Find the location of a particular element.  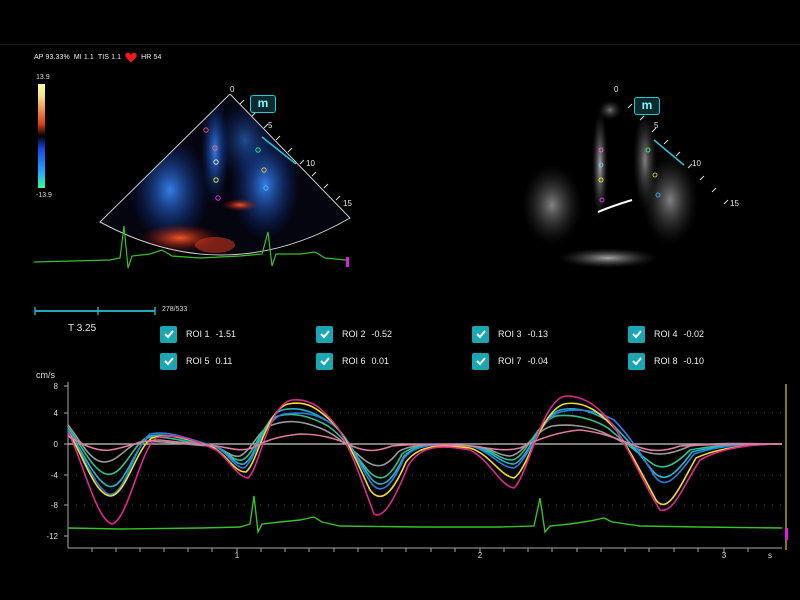

hr-readout: HR 54 is located at coordinates (151, 57).